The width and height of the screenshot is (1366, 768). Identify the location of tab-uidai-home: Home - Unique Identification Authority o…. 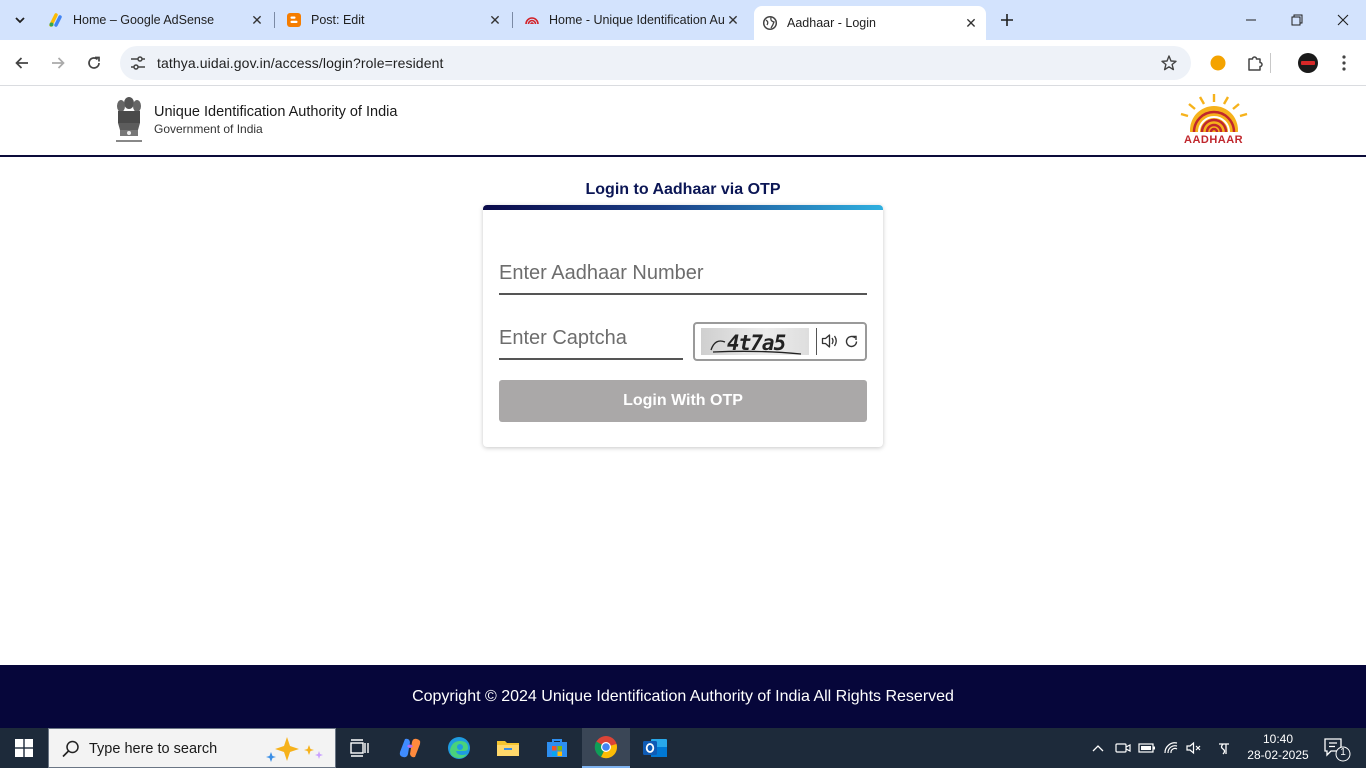
(632, 20).